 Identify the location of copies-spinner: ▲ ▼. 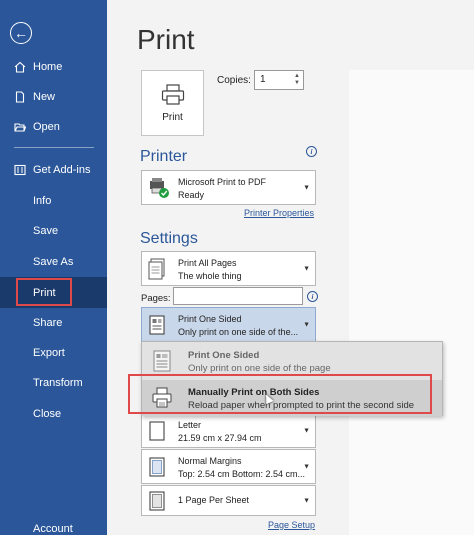
(297, 80).